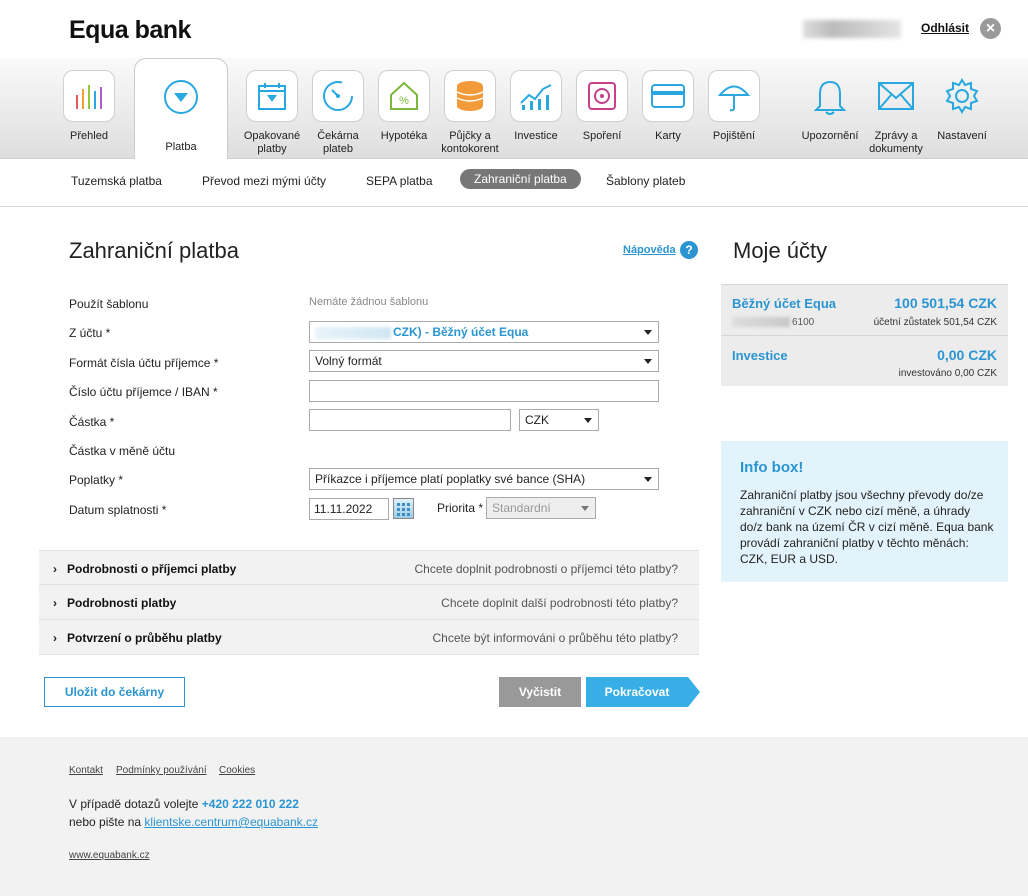  Describe the element at coordinates (602, 136) in the screenshot. I see `nav-label: Spoření` at that location.